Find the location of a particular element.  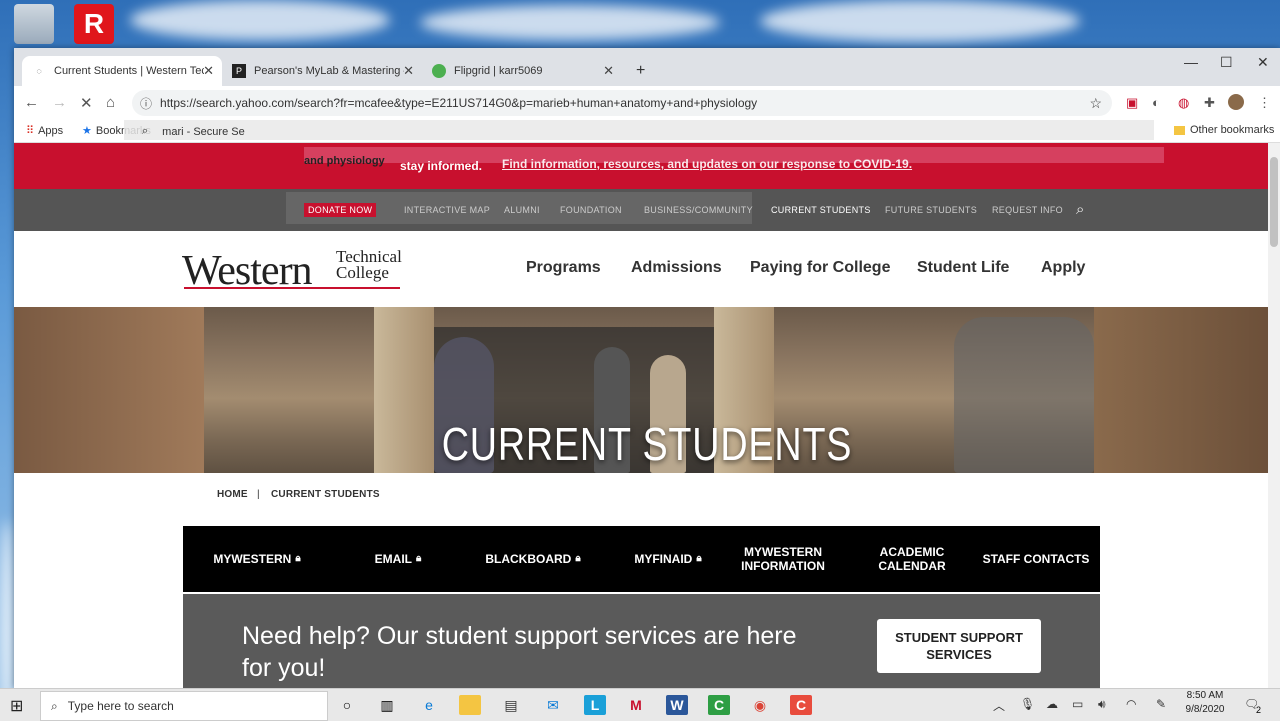

quick-link-mywestern: MYWESTERN 🔒︎ is located at coordinates (257, 559).